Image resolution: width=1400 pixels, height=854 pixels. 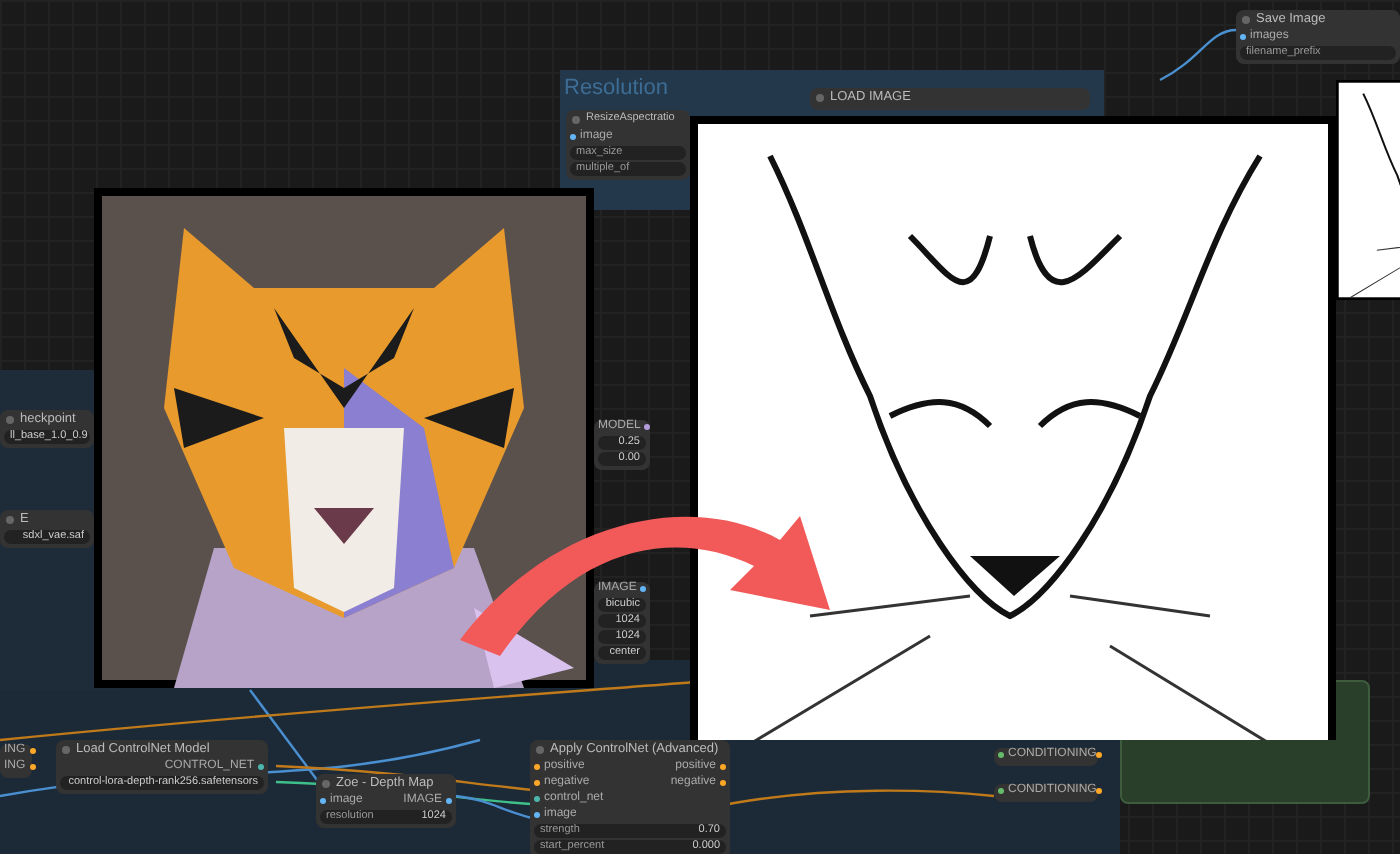 I want to click on wire, so click(x=1198, y=55).